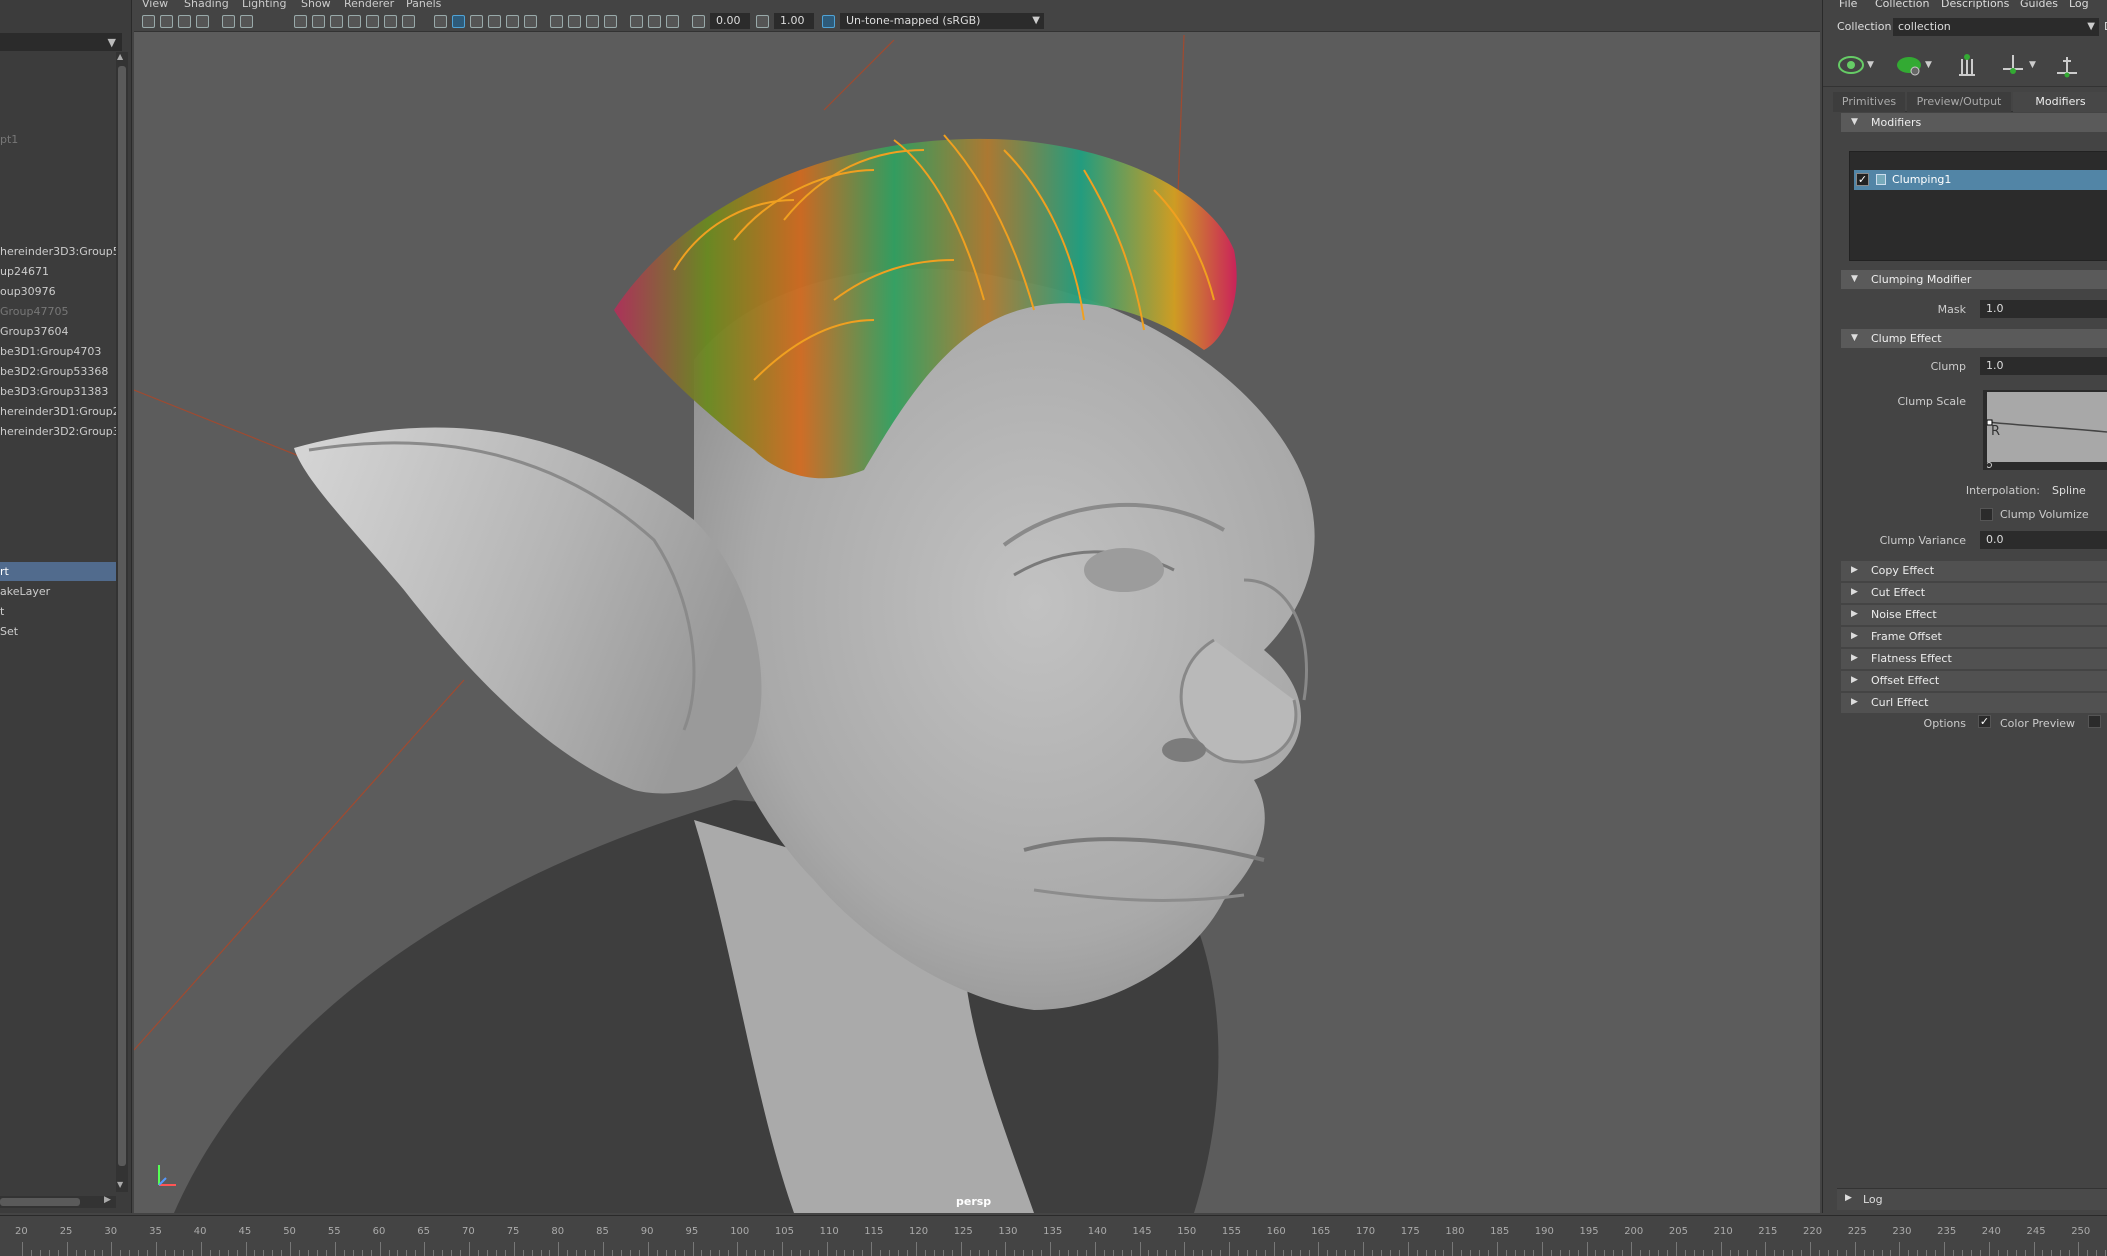 The height and width of the screenshot is (1256, 2107). Describe the element at coordinates (423, 5) in the screenshot. I see `menu-panels: Panels` at that location.